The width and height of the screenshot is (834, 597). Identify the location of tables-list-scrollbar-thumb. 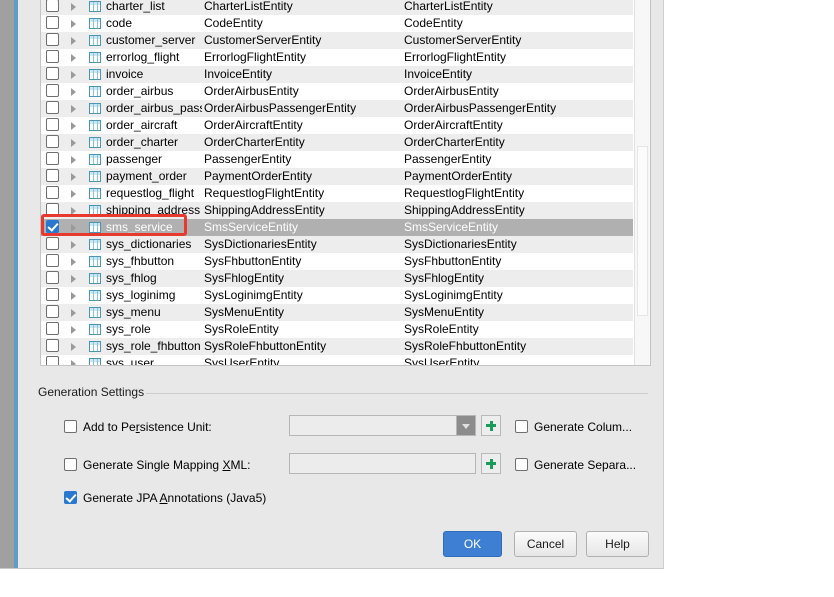
(642, 231).